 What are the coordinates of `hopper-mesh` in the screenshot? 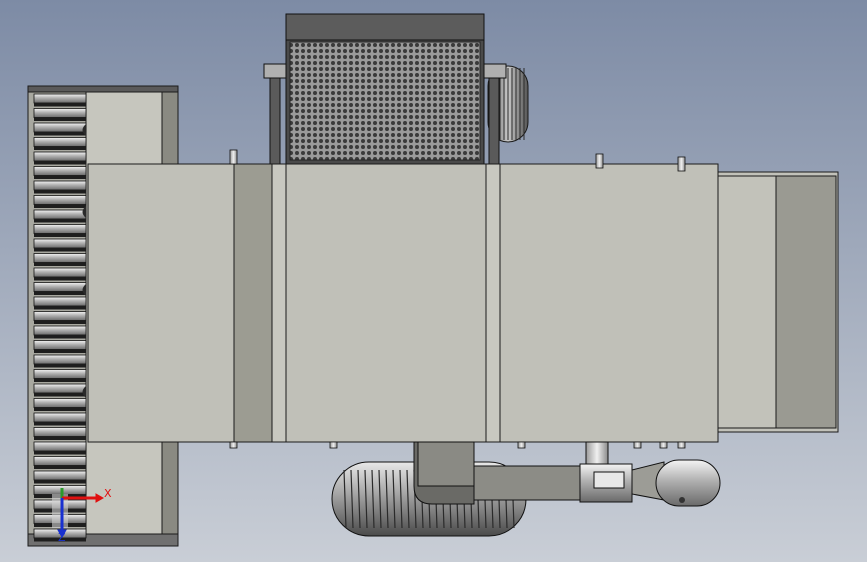 It's located at (385, 101).